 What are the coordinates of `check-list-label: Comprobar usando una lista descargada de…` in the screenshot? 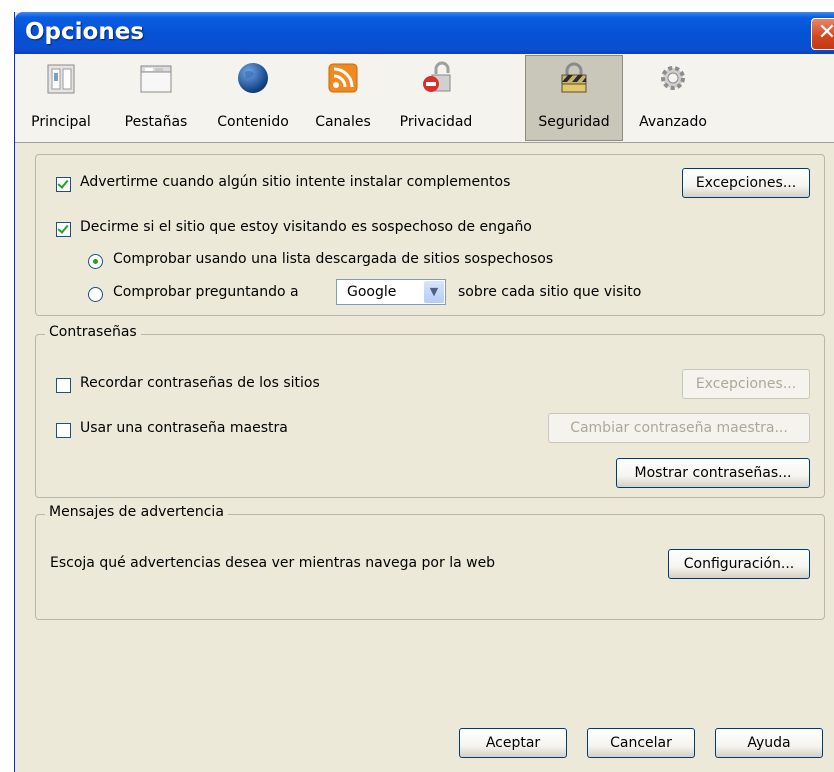 It's located at (333, 259).